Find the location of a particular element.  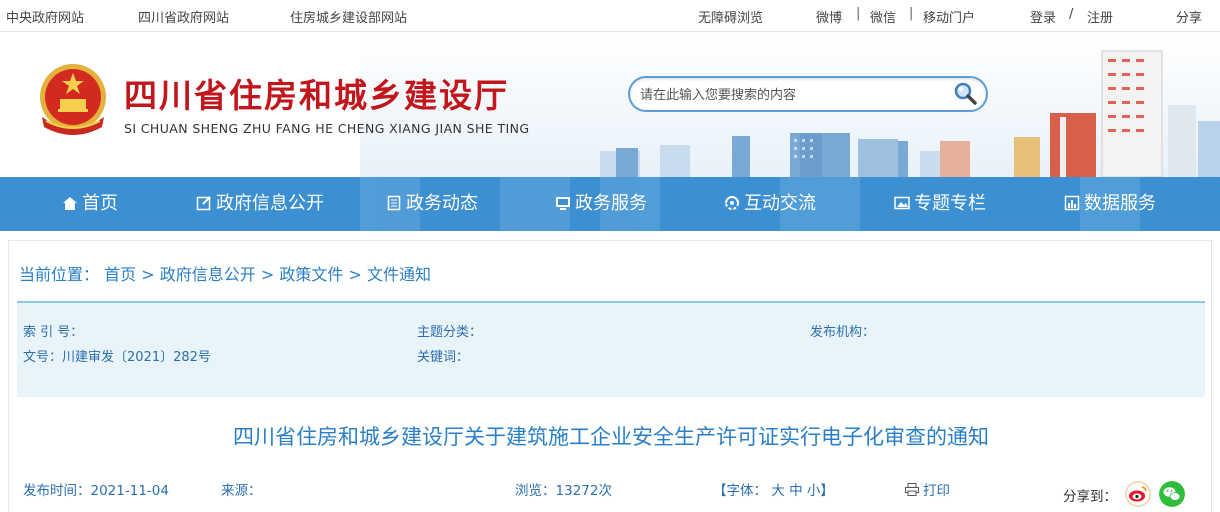

nav-label: 政务服务 is located at coordinates (611, 203).